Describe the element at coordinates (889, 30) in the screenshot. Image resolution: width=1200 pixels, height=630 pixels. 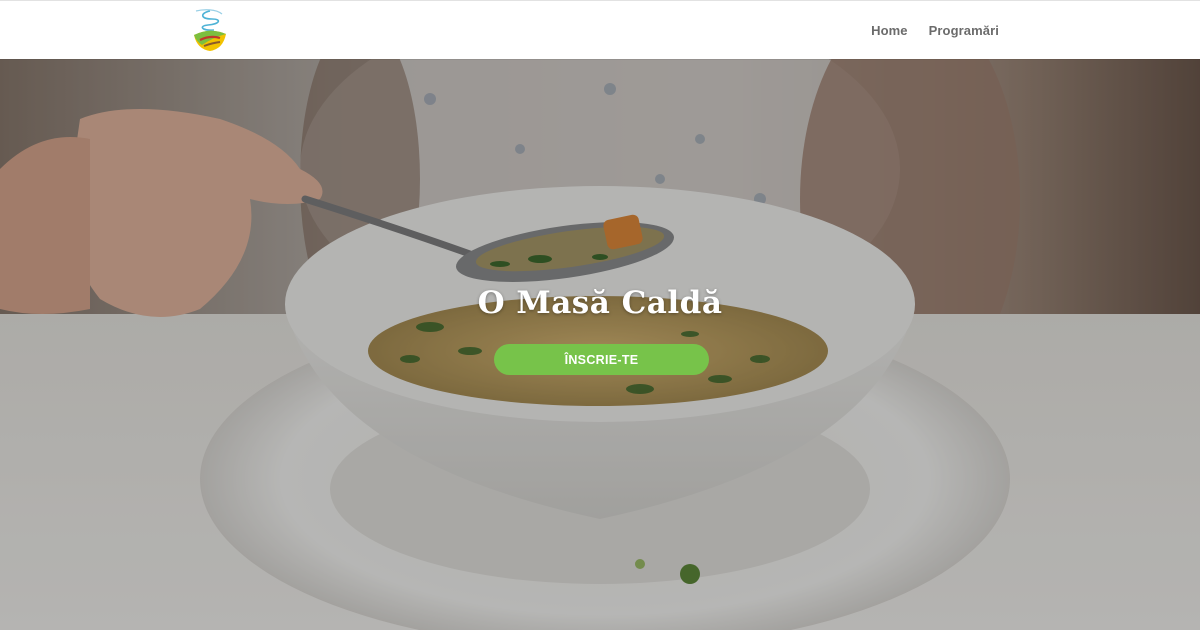
I see `nav-link-home: Home` at that location.